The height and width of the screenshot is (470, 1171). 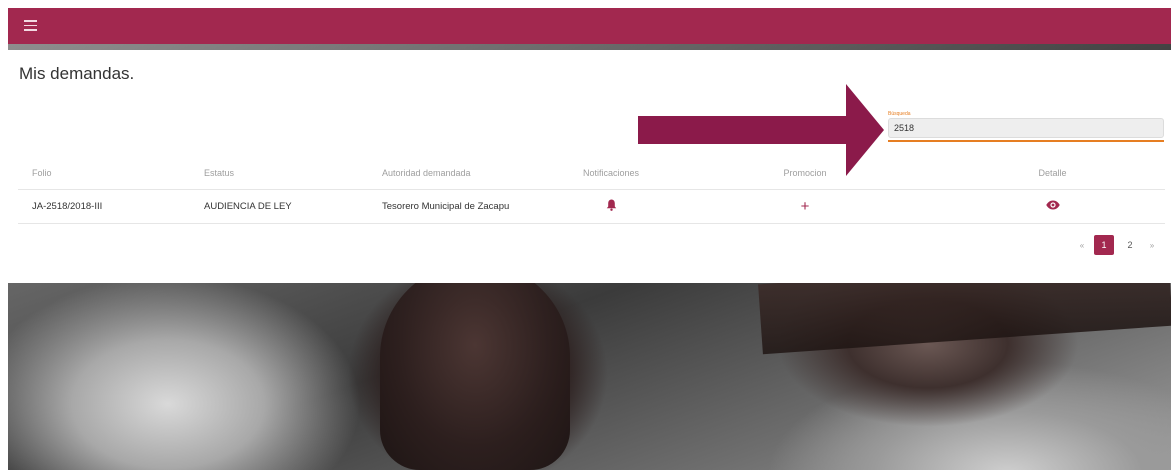 I want to click on eye-icon, so click(x=1052, y=206).